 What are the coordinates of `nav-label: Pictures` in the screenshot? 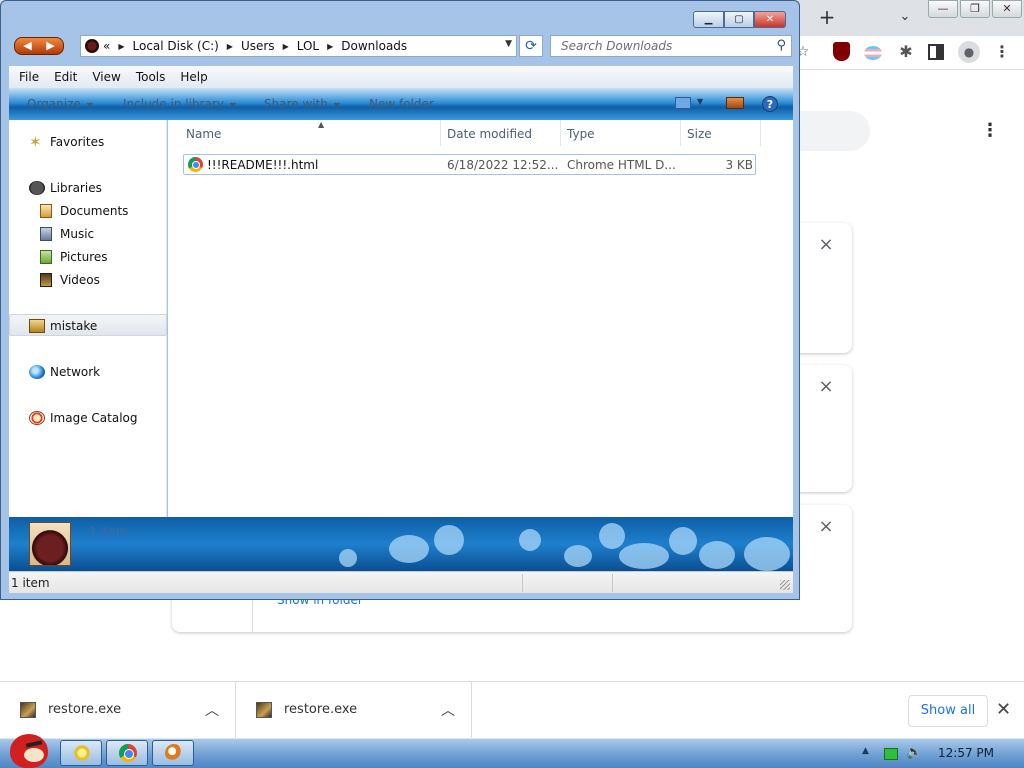 It's located at (84, 257).